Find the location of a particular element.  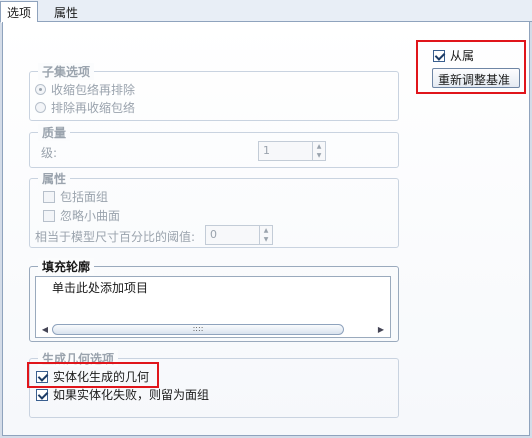

threshold-label: 相当于模型尺寸百分比的阈值: is located at coordinates (115, 237).